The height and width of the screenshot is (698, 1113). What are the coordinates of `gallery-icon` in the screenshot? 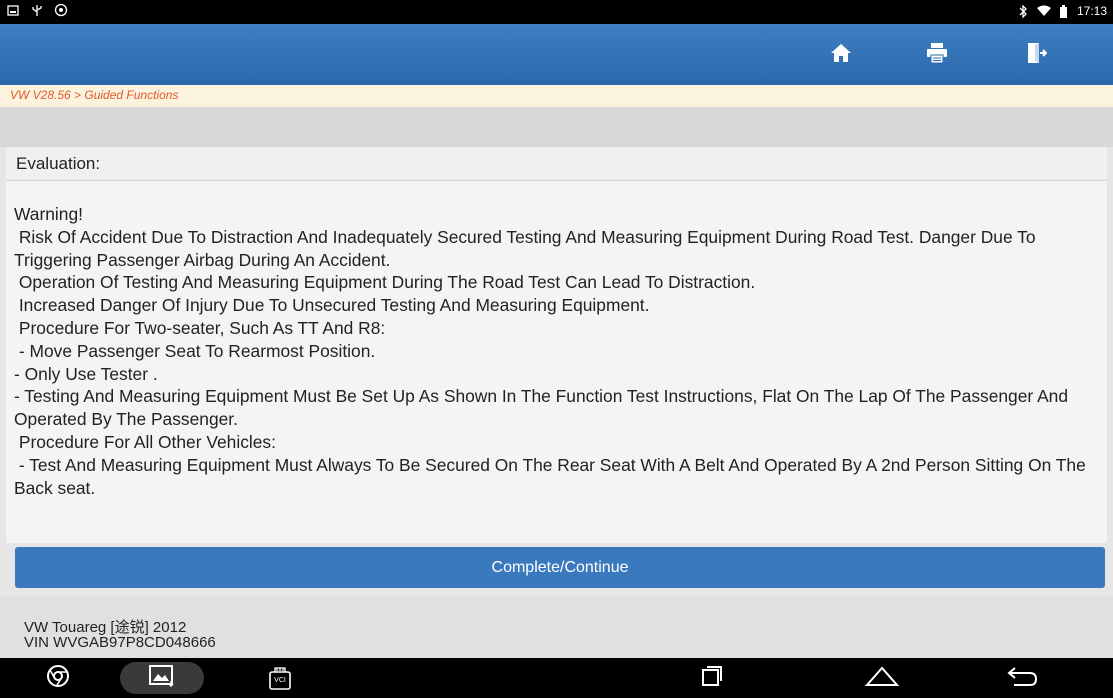 It's located at (162, 678).